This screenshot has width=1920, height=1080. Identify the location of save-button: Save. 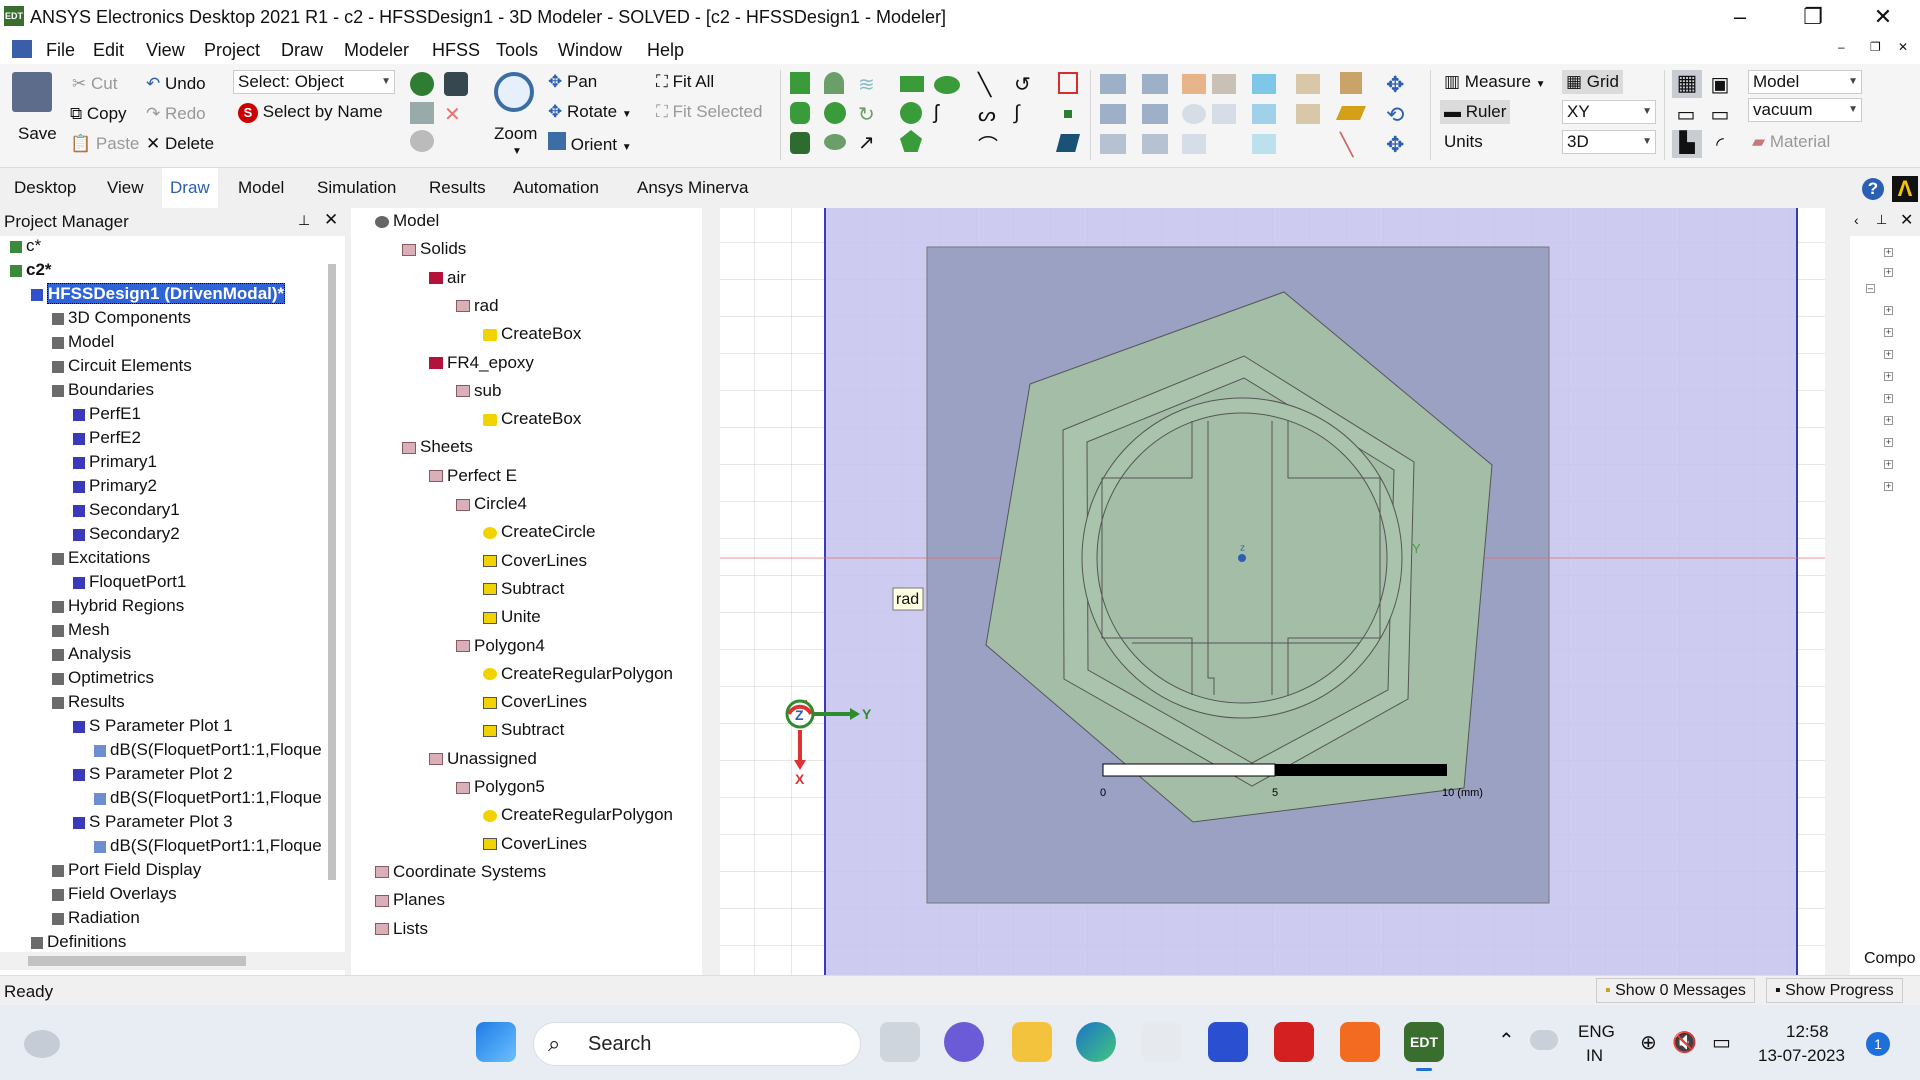
(37, 134).